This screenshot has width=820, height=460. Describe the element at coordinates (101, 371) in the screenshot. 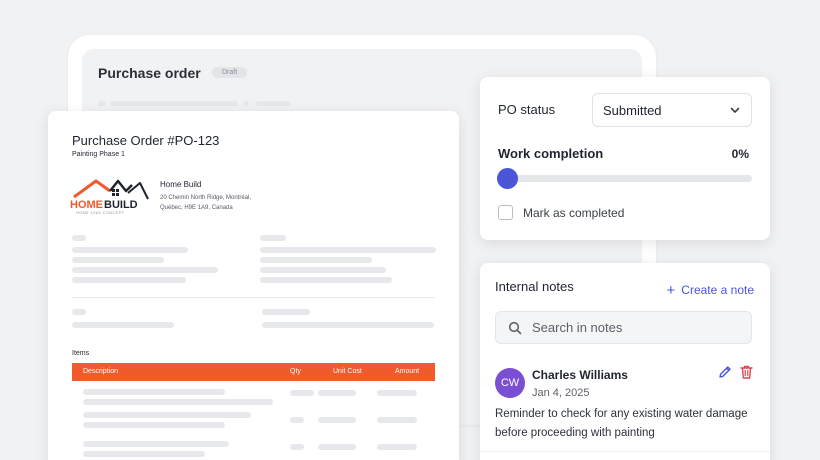

I see `column-header-description: Description` at that location.